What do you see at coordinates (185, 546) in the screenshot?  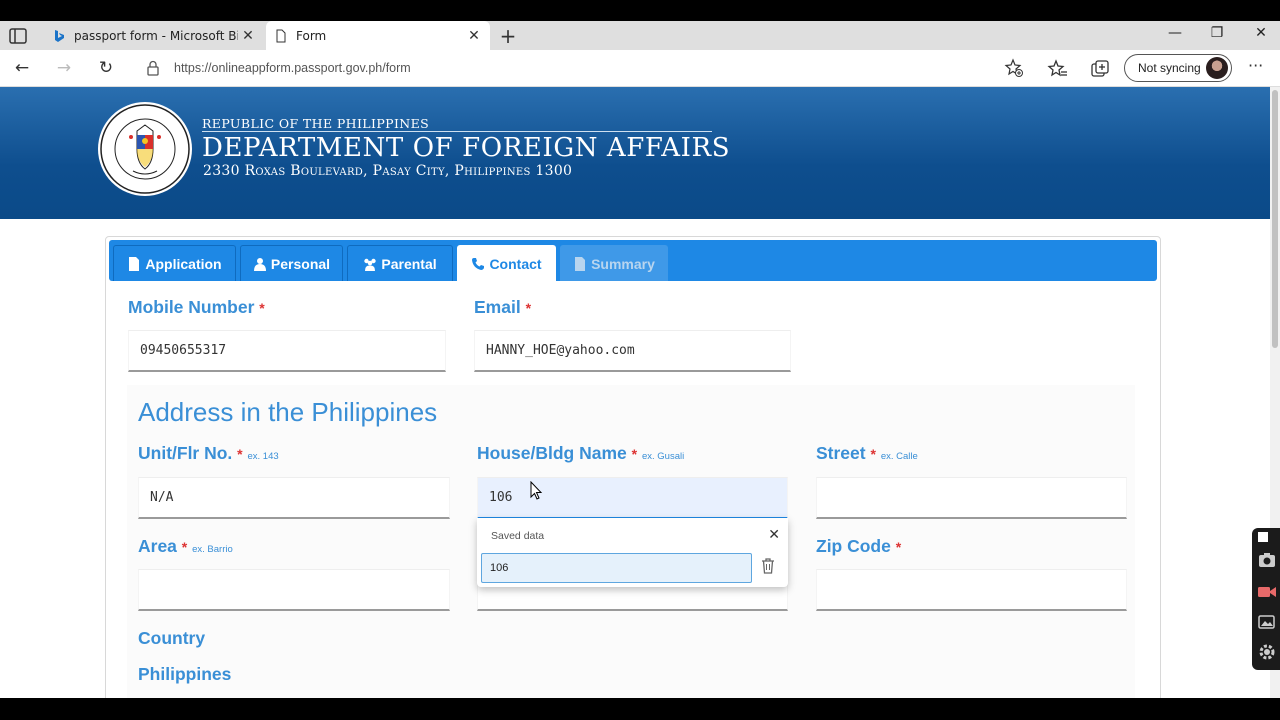 I see `area-label: Area * ex. Barrio` at bounding box center [185, 546].